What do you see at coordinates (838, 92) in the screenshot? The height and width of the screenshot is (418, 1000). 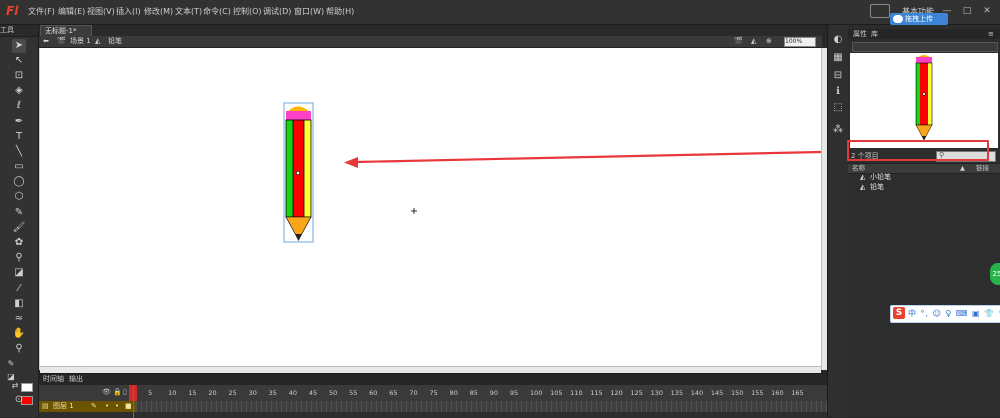 I see `info-panel-icon: ℹ` at bounding box center [838, 92].